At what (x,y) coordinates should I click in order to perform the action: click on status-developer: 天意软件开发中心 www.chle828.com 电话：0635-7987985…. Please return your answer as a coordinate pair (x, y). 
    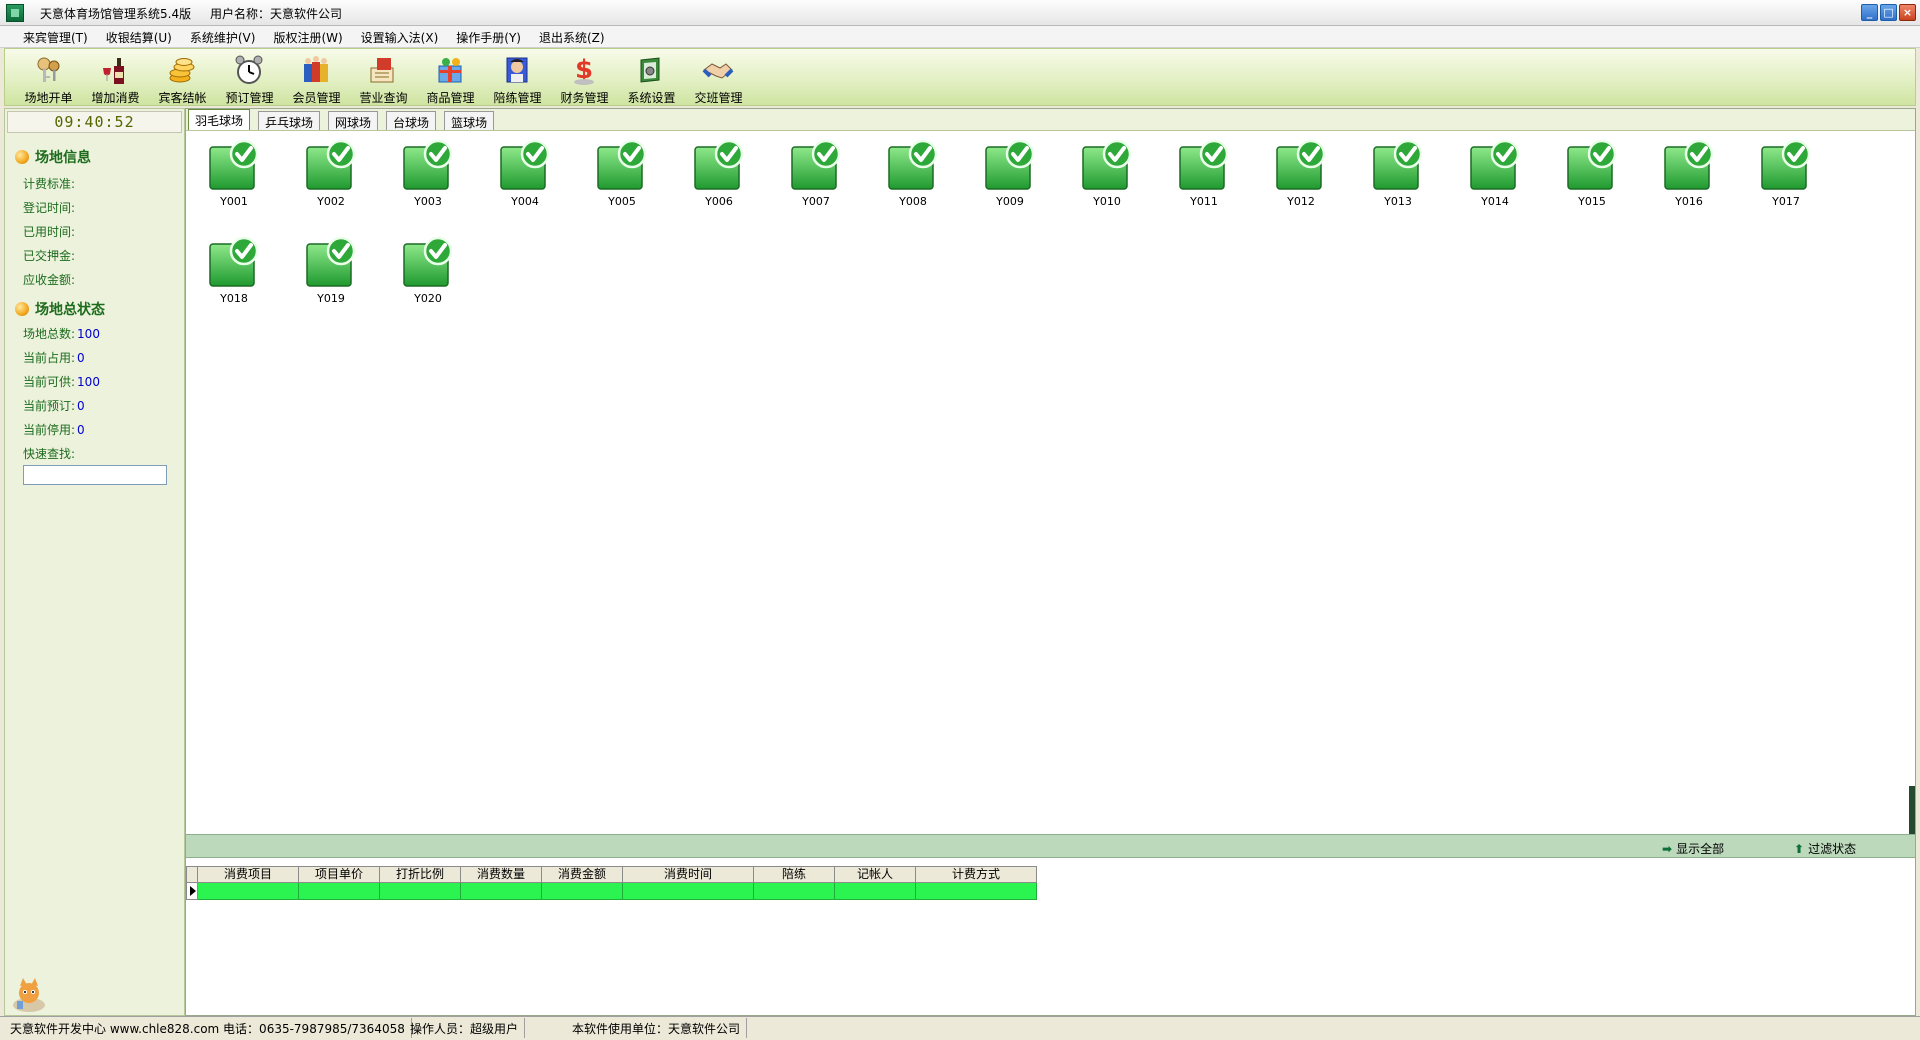
    Looking at the image, I should click on (208, 1028).